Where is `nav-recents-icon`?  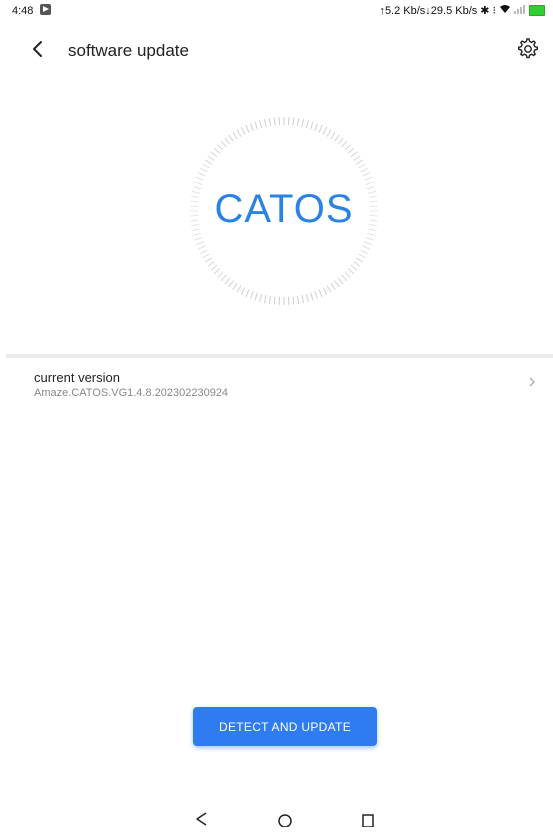 nav-recents-icon is located at coordinates (368, 819).